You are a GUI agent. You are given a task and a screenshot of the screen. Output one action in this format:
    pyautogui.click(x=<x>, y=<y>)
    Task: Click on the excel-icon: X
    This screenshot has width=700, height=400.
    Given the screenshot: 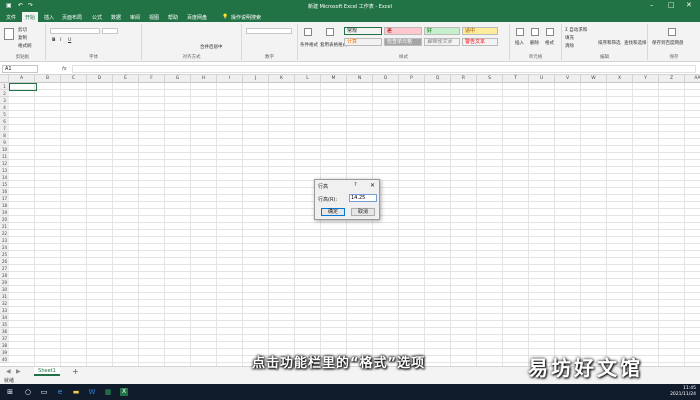 What is the action you would take?
    pyautogui.click(x=124, y=392)
    